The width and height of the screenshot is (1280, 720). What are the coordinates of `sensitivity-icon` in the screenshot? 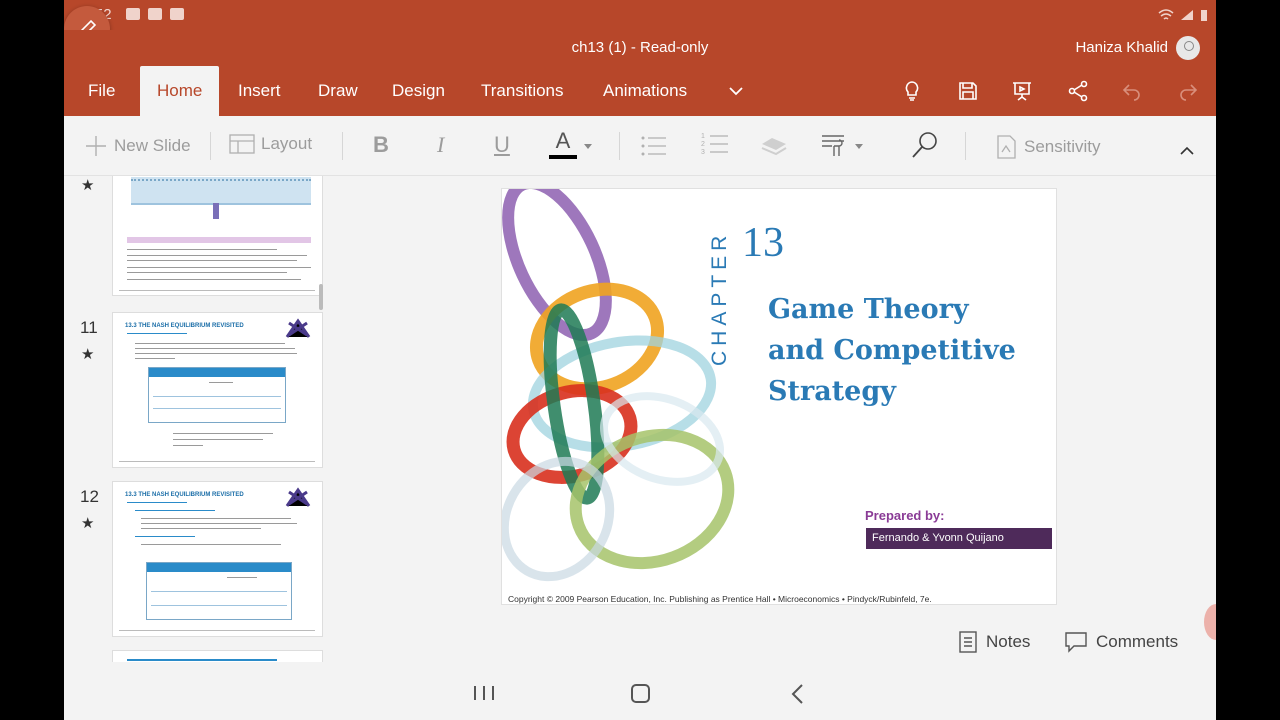 It's located at (1006, 147).